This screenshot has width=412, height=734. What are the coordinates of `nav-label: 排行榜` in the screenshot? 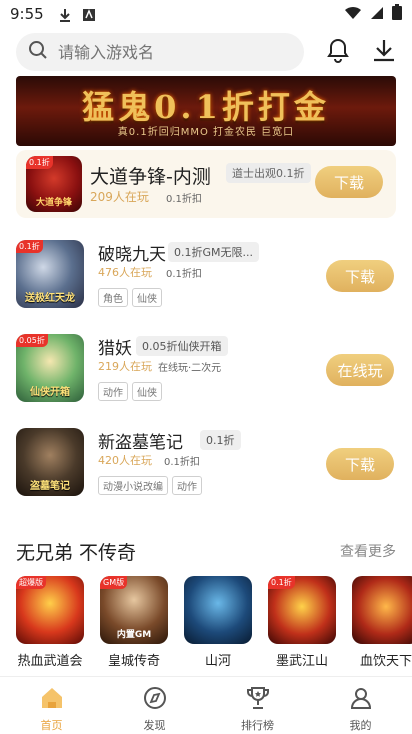 It's located at (257, 725).